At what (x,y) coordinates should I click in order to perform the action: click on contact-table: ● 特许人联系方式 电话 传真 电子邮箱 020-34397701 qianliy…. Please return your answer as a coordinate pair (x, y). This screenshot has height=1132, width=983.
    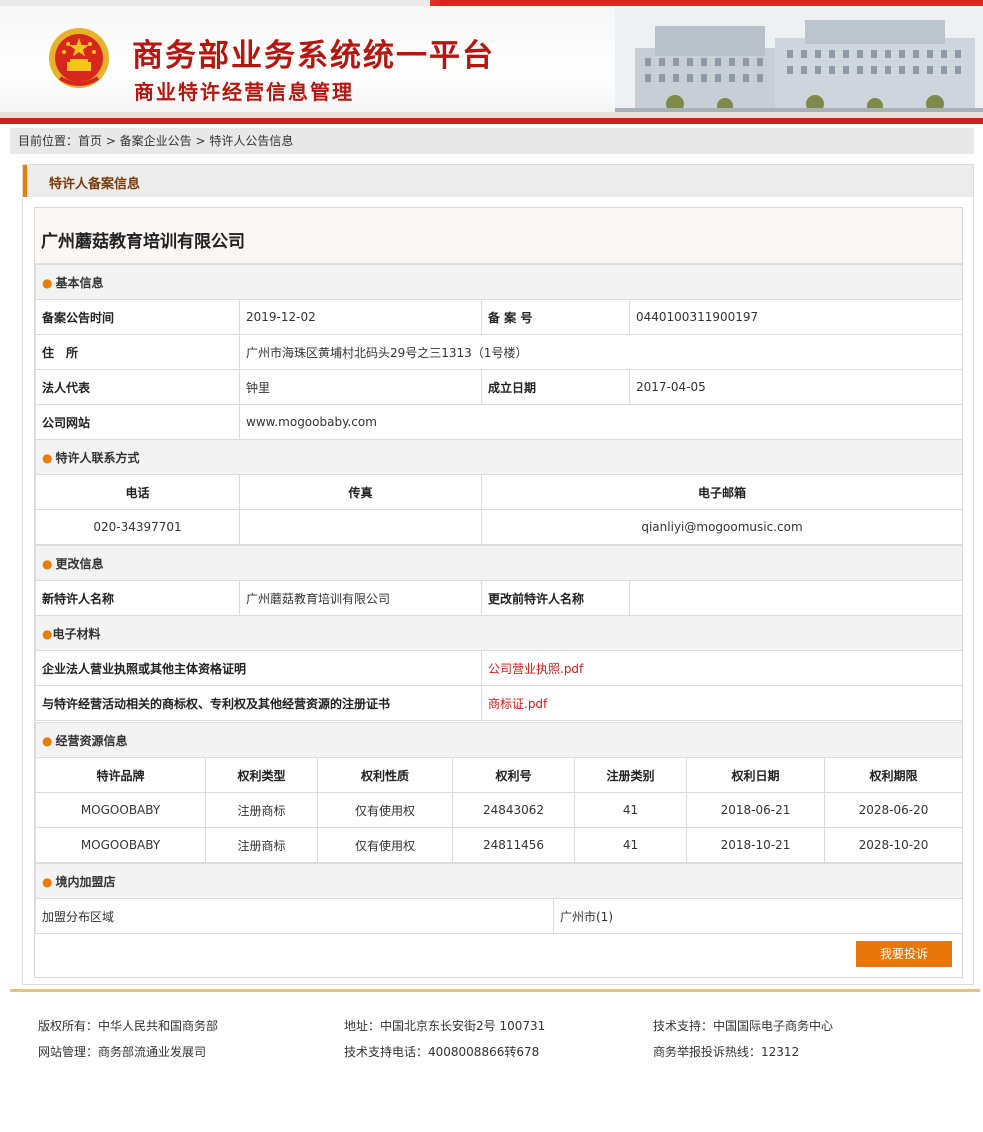
    Looking at the image, I should click on (499, 492).